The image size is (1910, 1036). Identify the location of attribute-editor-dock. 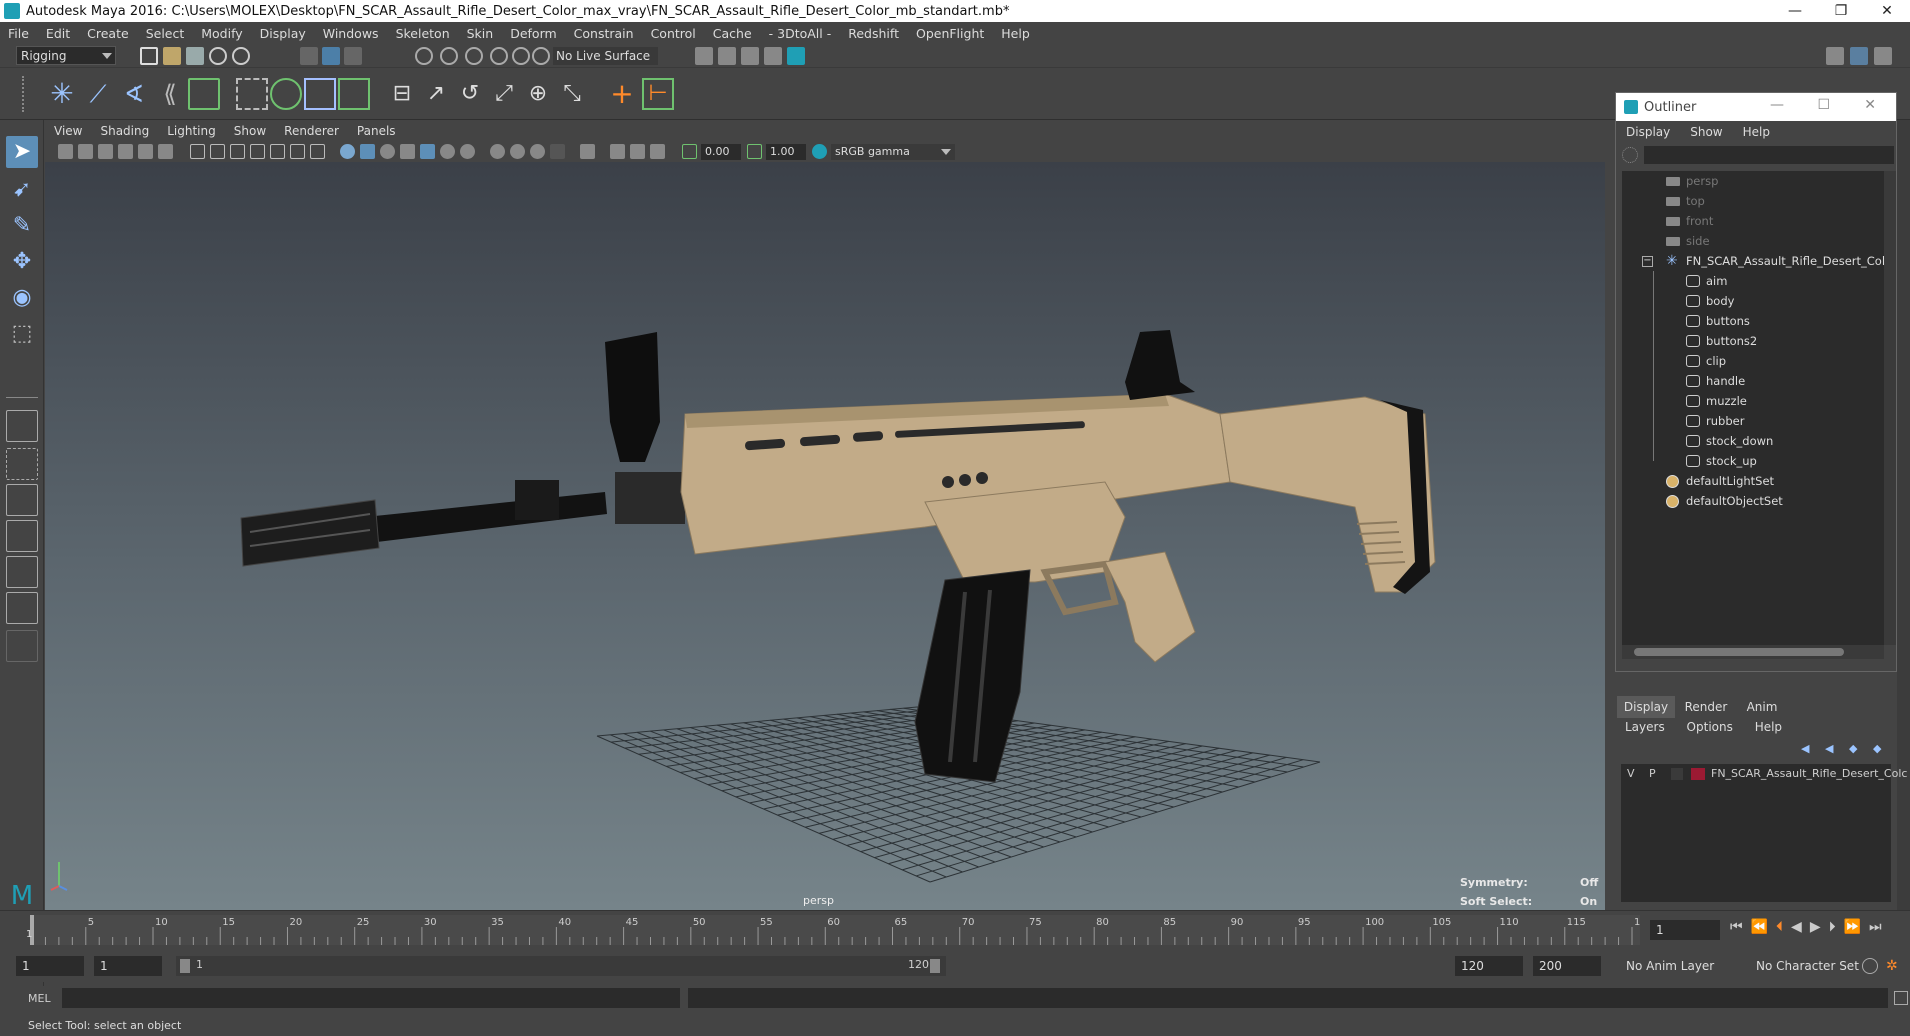
(1903, 515).